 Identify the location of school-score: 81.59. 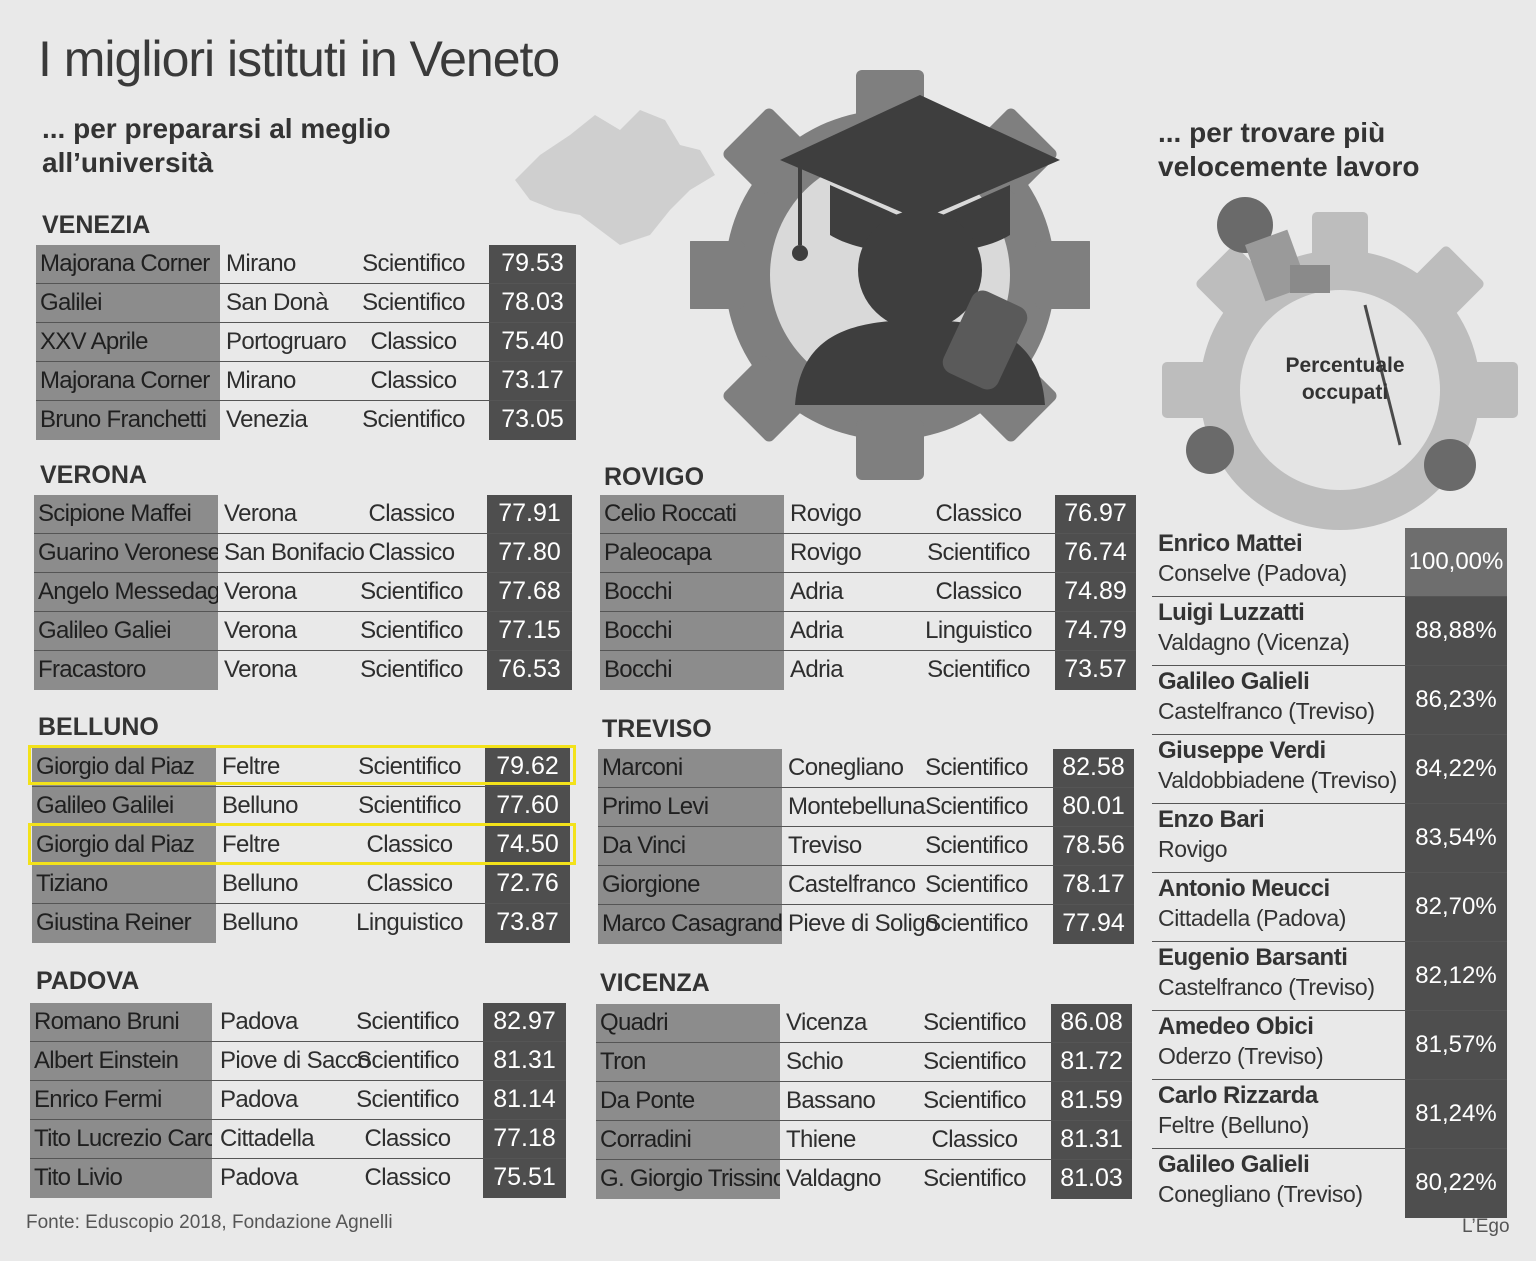
(1091, 1101).